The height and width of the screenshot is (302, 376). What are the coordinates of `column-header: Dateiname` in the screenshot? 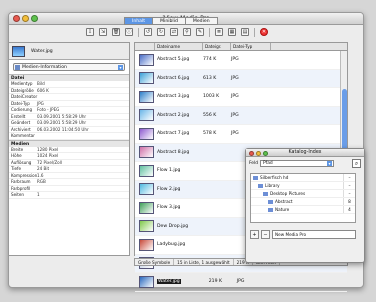 It's located at (179, 46).